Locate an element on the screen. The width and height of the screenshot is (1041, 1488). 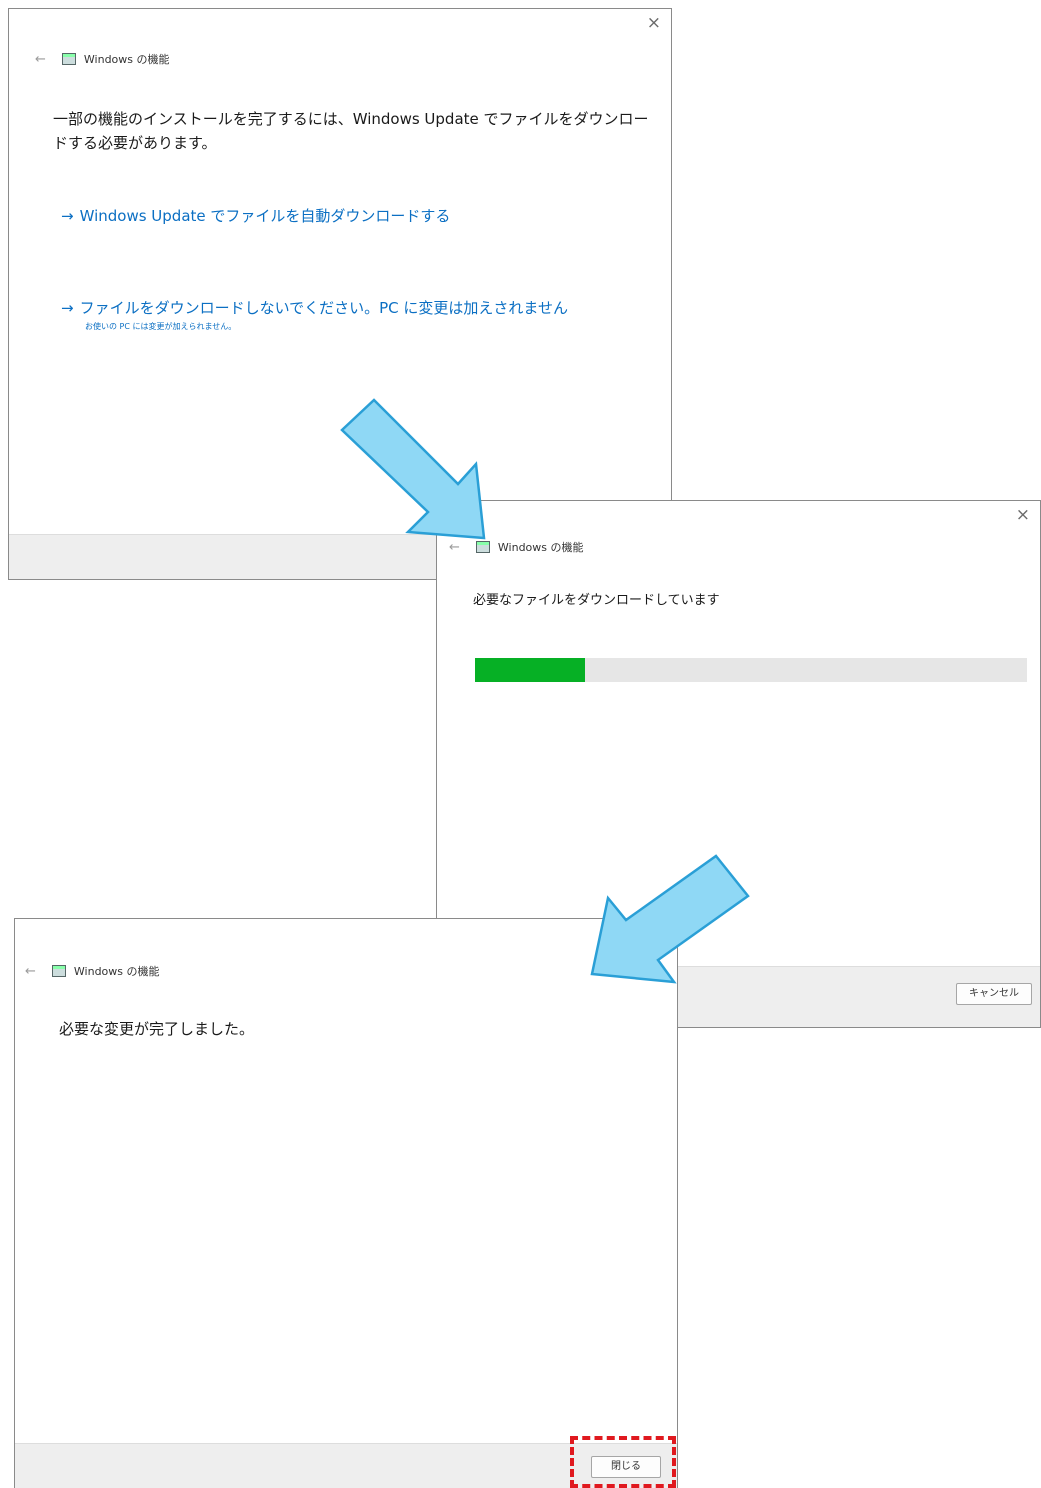
close-button-highlight is located at coordinates (623, 1462).